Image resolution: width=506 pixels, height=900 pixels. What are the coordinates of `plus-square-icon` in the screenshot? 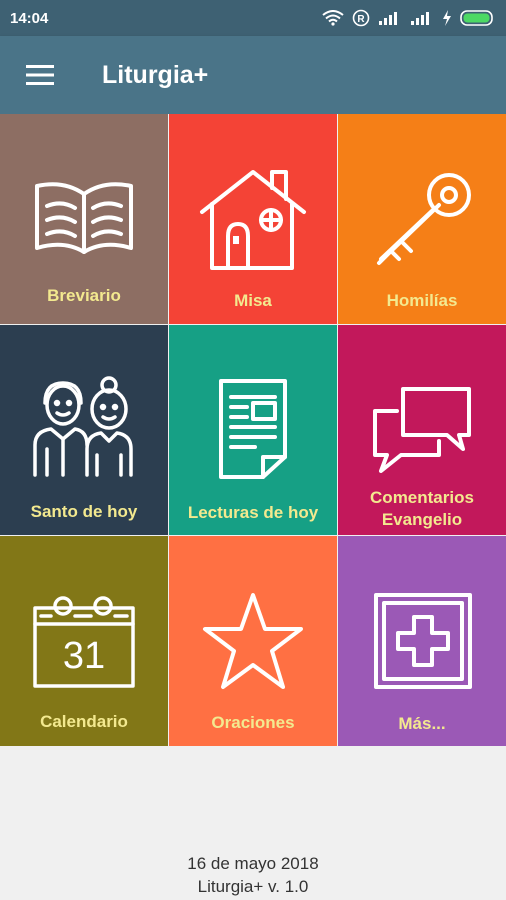 It's located at (423, 641).